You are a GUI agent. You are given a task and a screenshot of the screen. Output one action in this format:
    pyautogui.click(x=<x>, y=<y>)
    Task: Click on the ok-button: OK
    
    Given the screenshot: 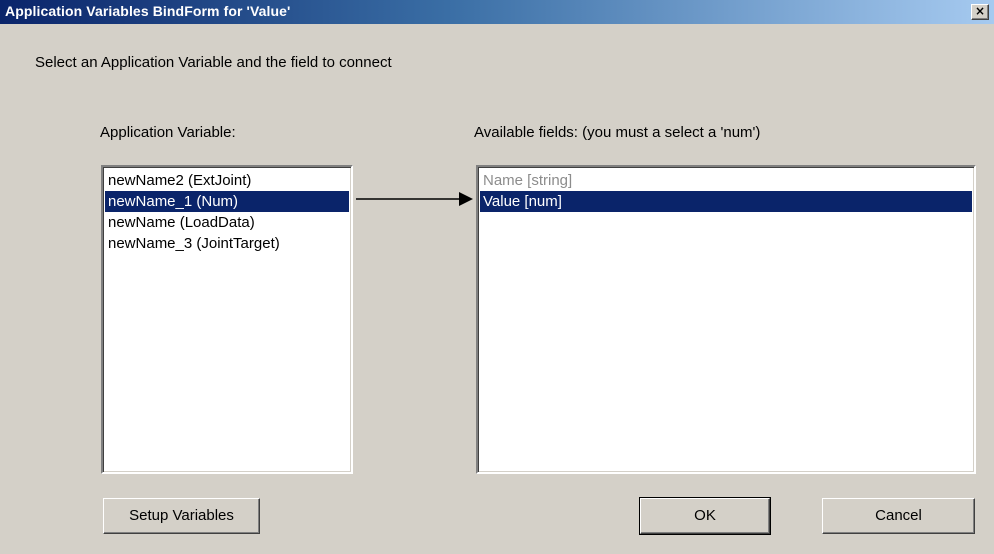 What is the action you would take?
    pyautogui.click(x=705, y=516)
    